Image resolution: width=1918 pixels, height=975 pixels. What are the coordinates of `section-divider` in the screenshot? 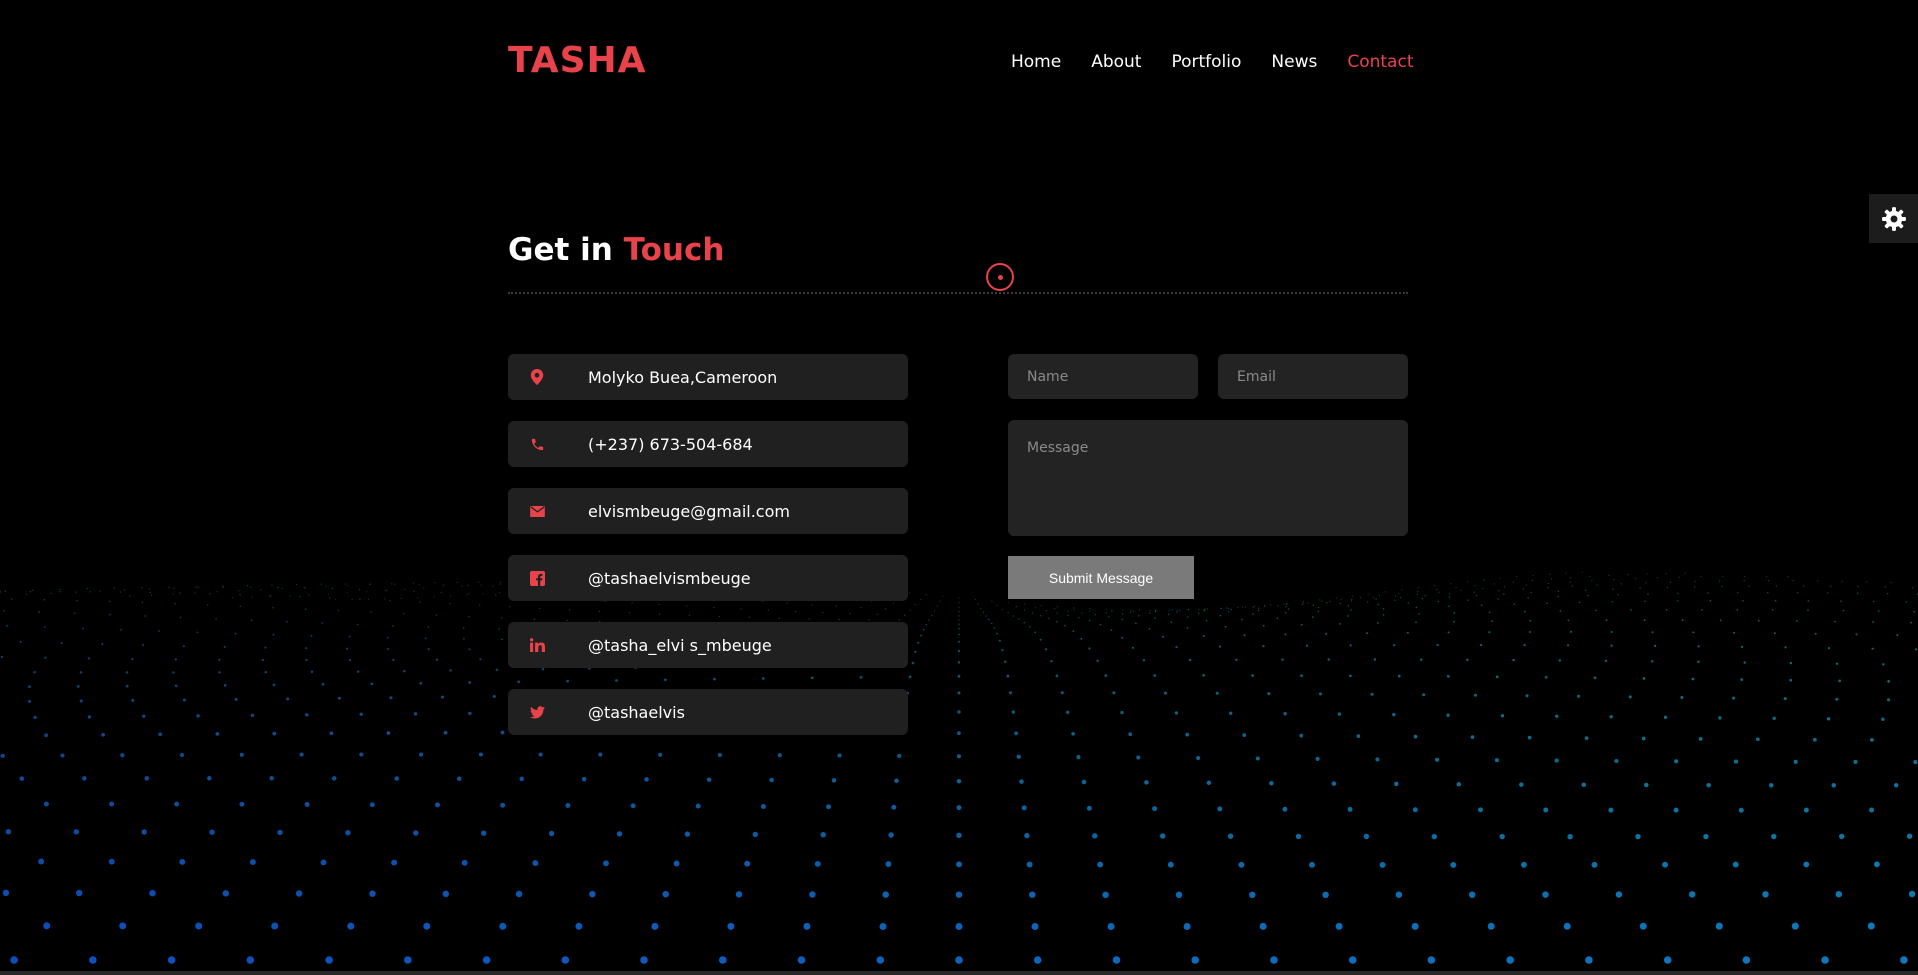 It's located at (958, 293).